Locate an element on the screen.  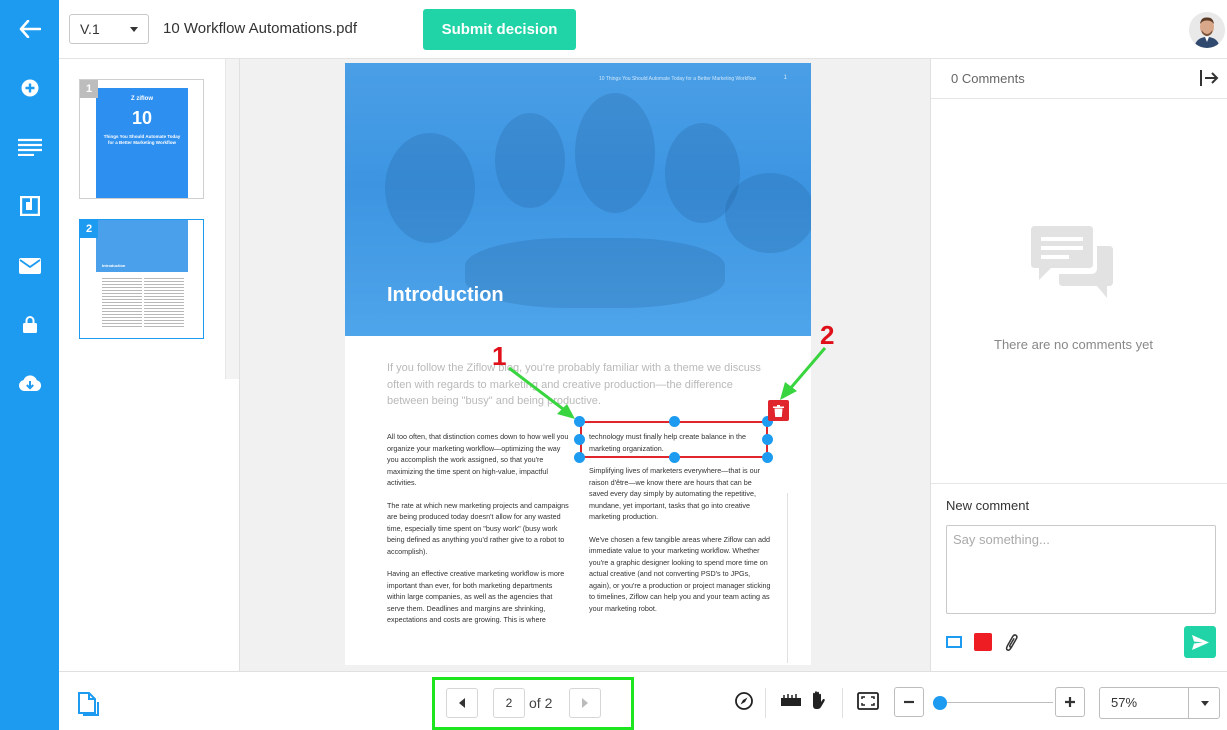
back-button is located at coordinates (29, 29).